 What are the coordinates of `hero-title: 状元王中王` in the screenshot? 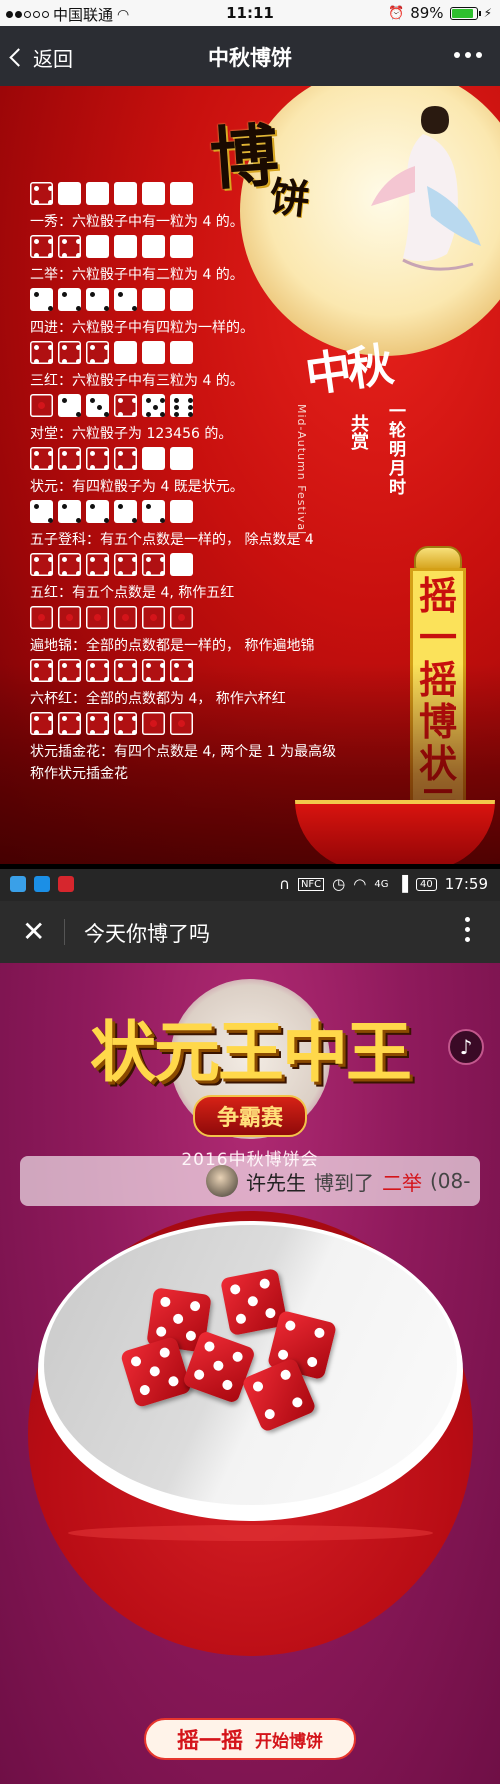 It's located at (251, 1052).